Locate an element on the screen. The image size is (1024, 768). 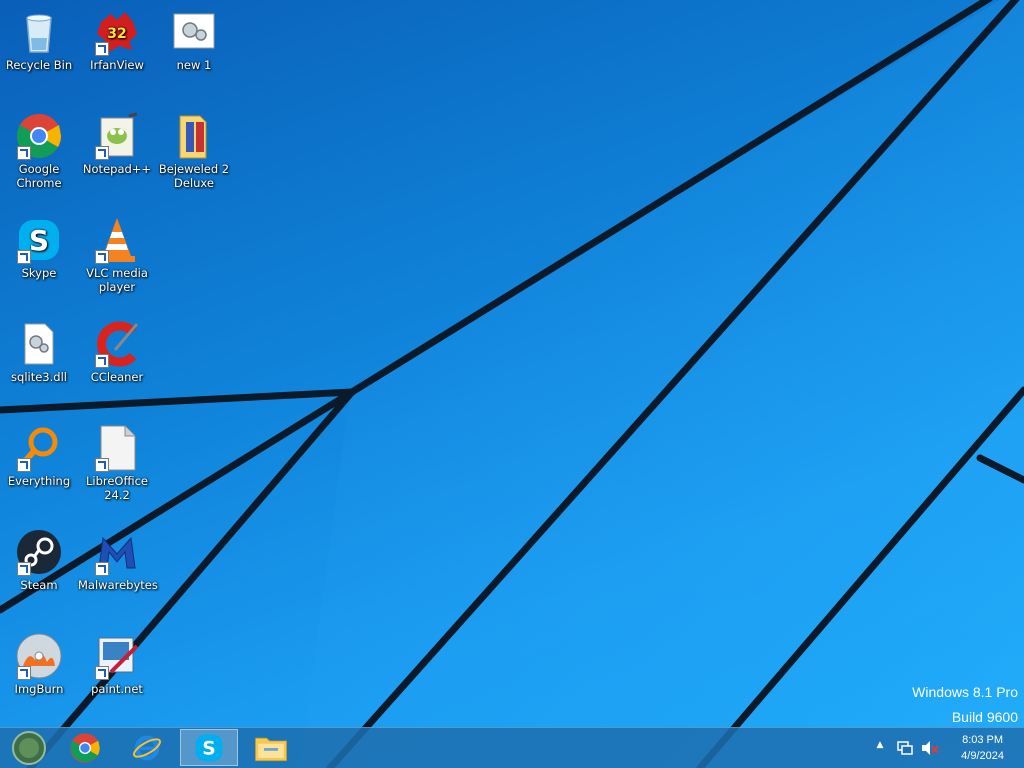
libreoffice-icon is located at coordinates (117, 448).